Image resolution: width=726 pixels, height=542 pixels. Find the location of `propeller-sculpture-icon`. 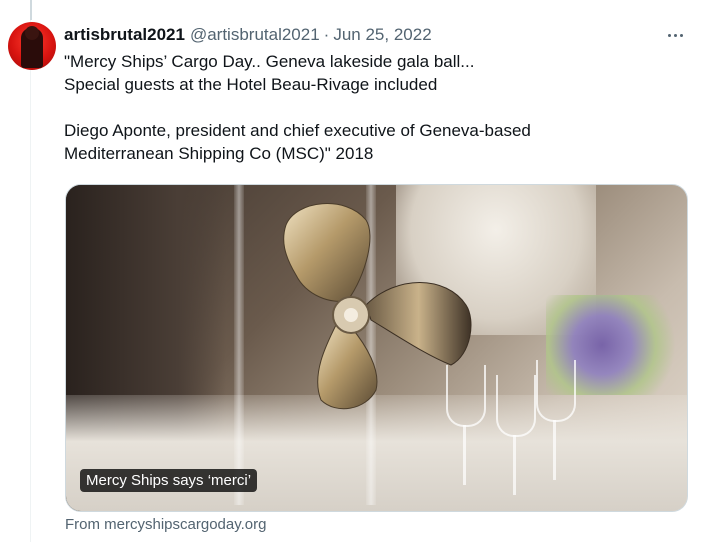

propeller-sculpture-icon is located at coordinates (377, 306).